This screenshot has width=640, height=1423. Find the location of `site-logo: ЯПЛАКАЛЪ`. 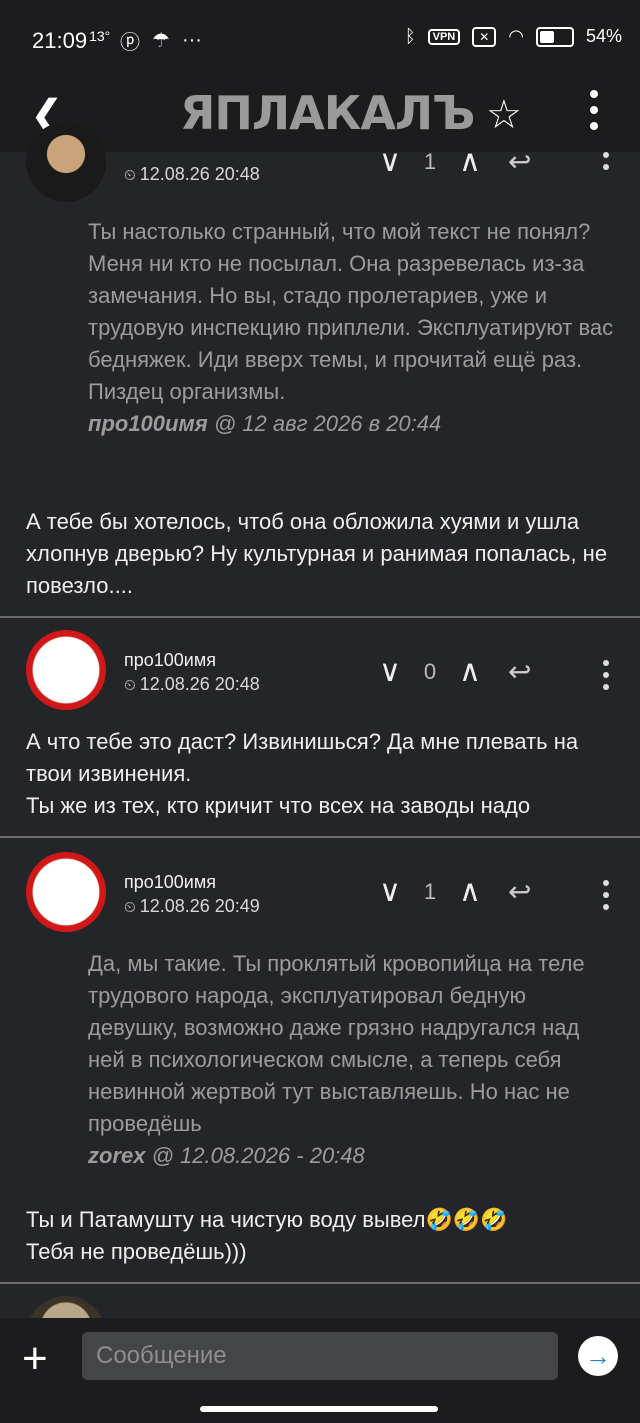

site-logo: ЯПЛАКАЛЪ is located at coordinates (327, 113).